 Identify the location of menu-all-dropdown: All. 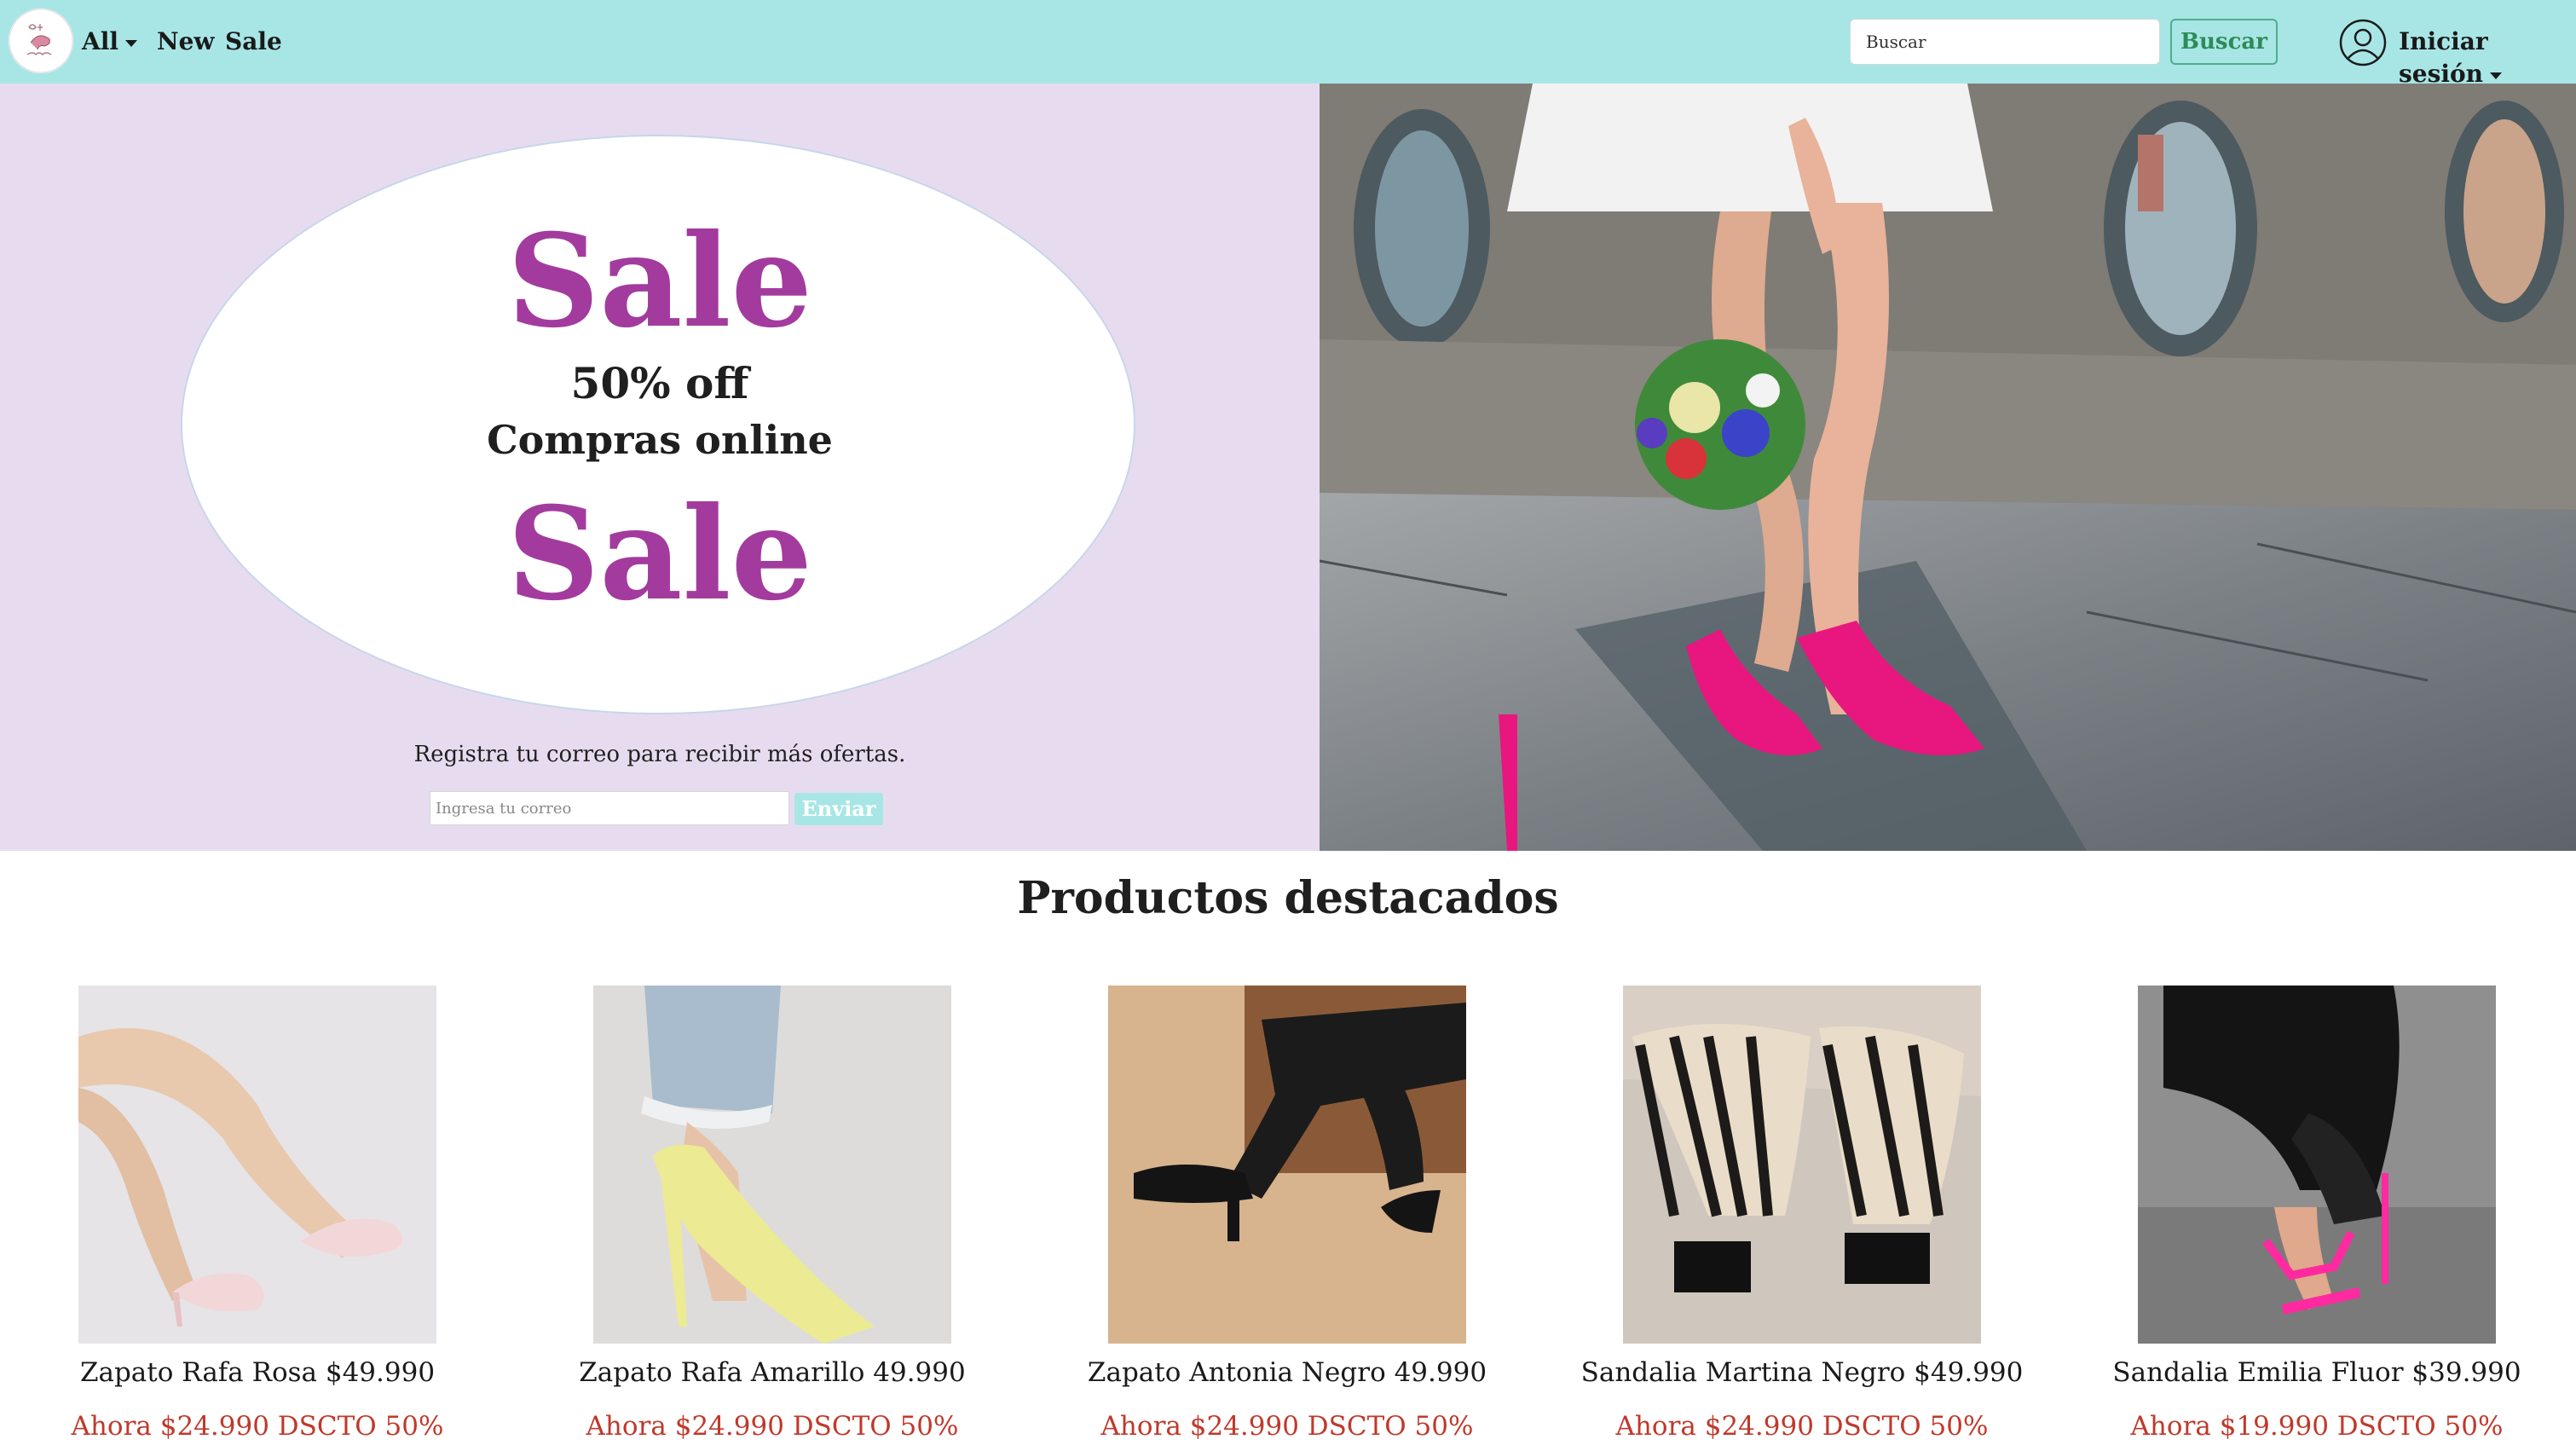
(109, 42).